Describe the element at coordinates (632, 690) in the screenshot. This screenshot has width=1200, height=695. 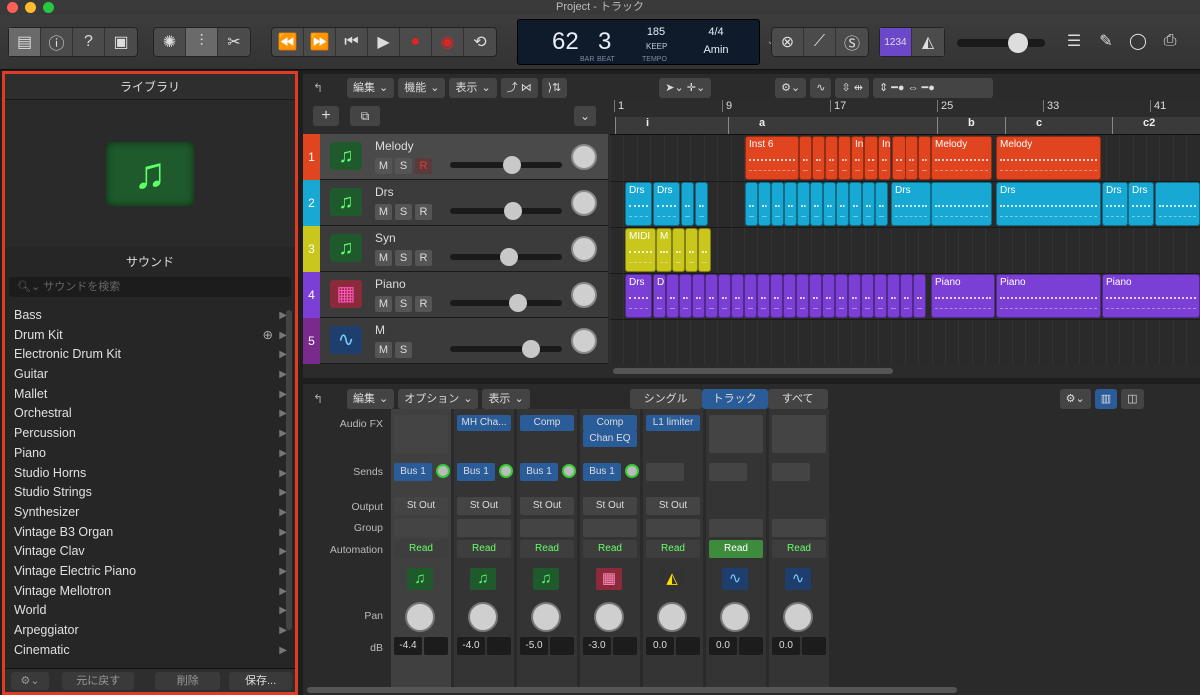
I see `mixer-scrollbar` at that location.